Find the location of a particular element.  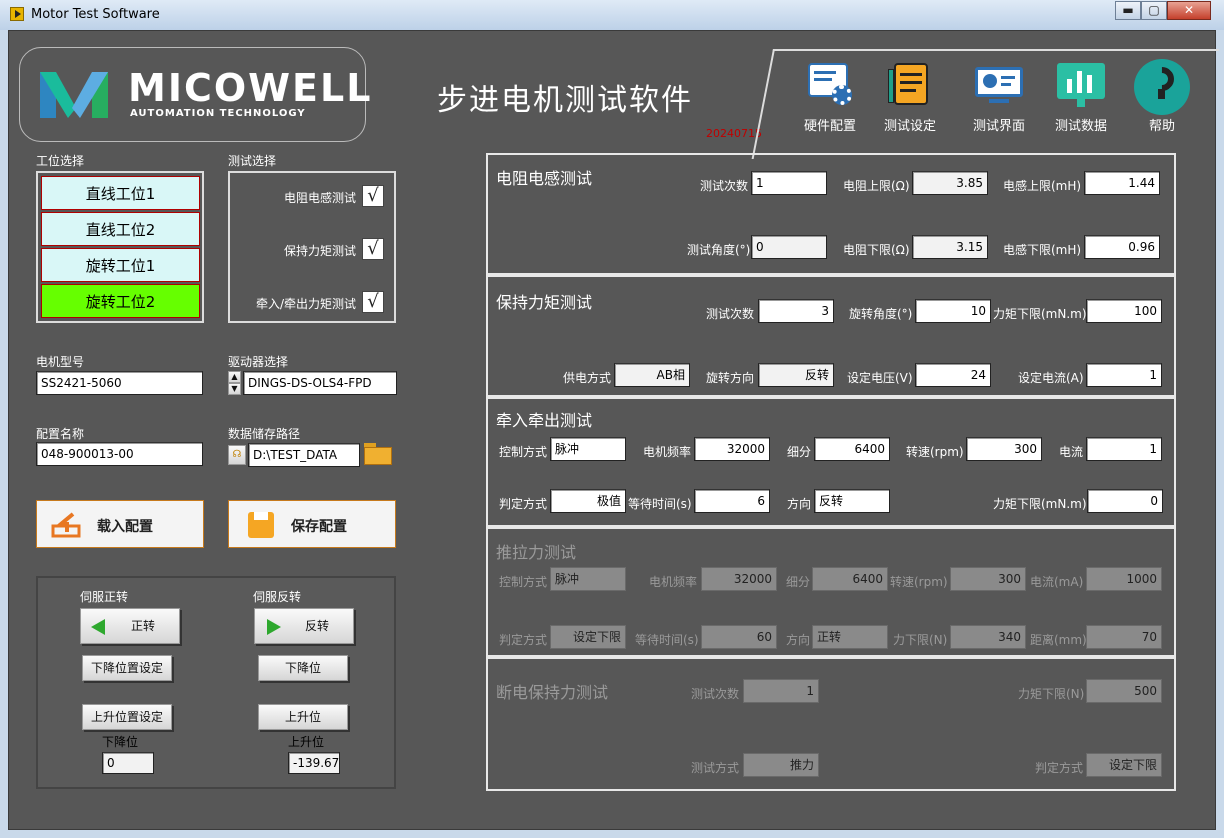

pull-judge-label: 判定方式 is located at coordinates (523, 504).